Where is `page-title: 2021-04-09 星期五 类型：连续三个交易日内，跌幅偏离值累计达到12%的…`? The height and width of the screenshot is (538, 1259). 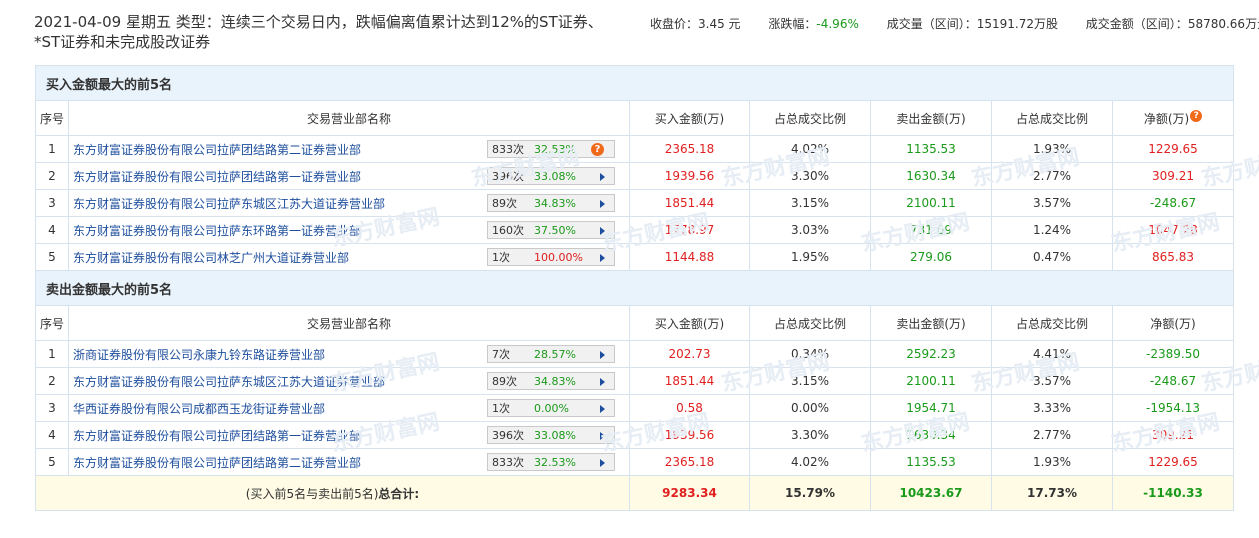
page-title: 2021-04-09 星期五 类型：连续三个交易日内，跌幅偏离值累计达到12%的… is located at coordinates (318, 32).